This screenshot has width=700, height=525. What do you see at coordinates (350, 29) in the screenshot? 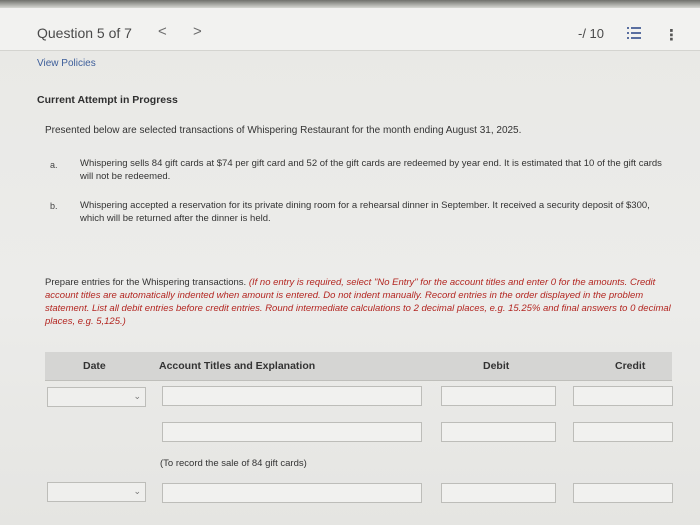
I see `question-header: Question 5 of 7 < > -/ 10 ⋮` at bounding box center [350, 29].